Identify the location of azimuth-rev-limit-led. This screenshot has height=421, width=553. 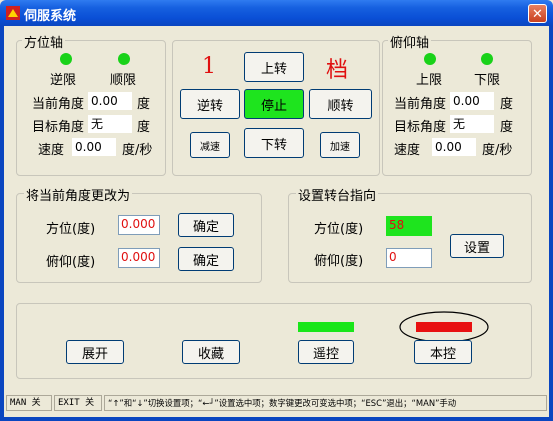
(66, 59).